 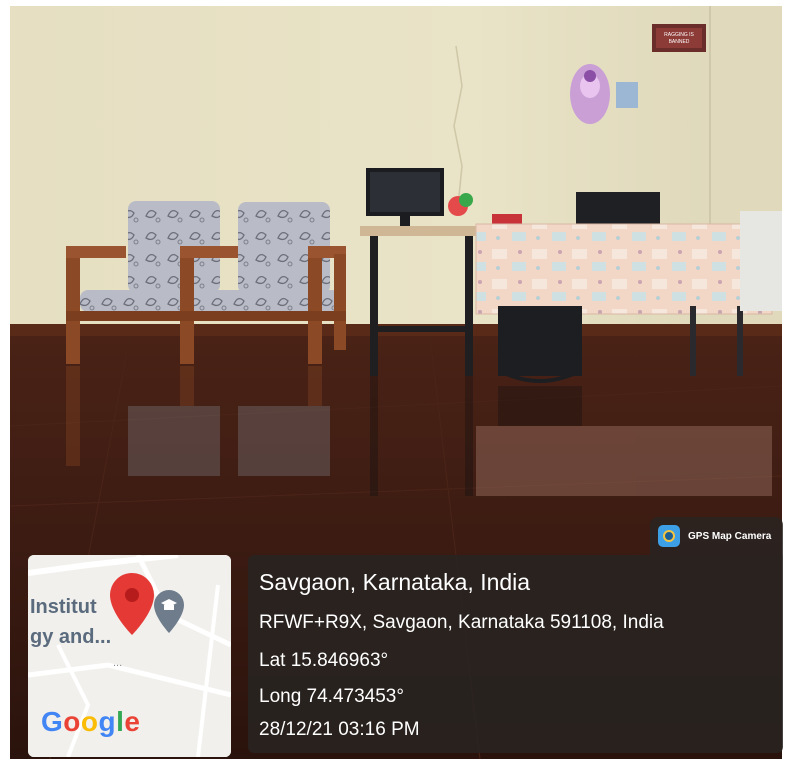 What do you see at coordinates (129, 656) in the screenshot?
I see `map-thumbnail: Institut gy and... ... Google` at bounding box center [129, 656].